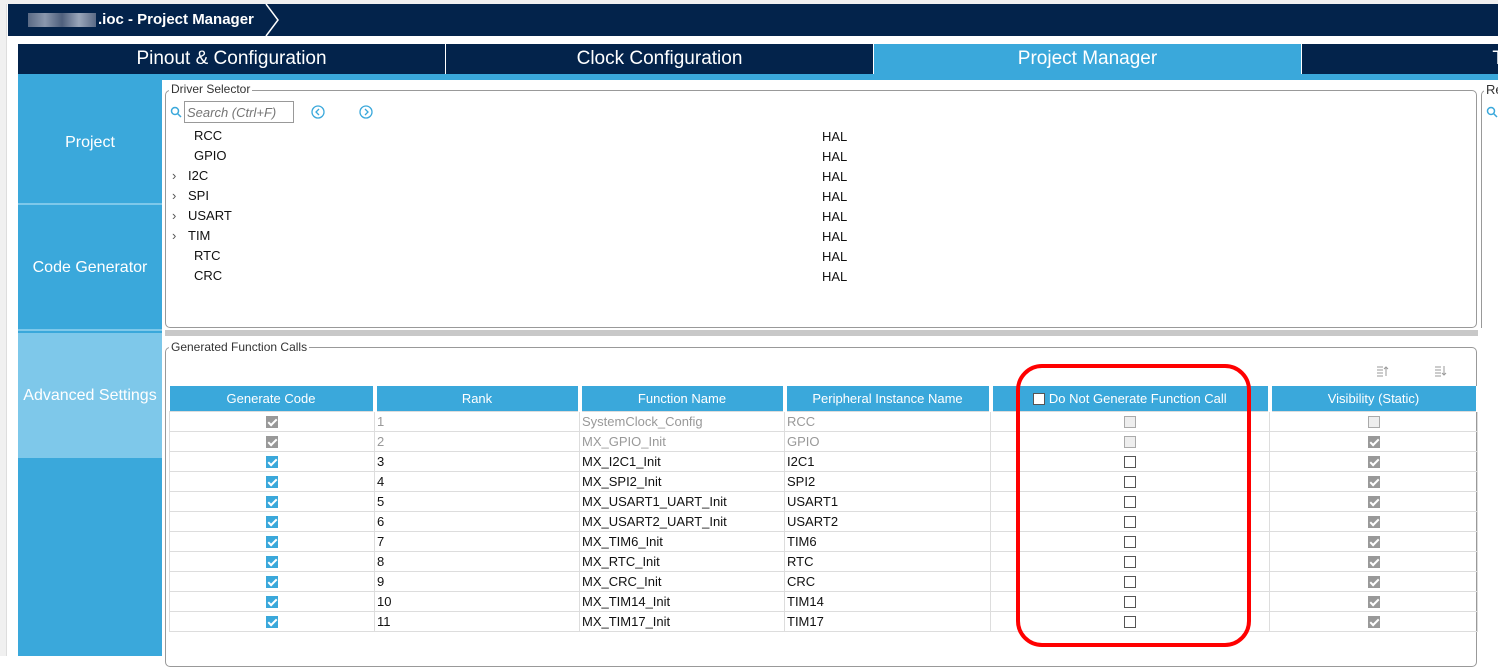  What do you see at coordinates (823, 621) in the screenshot?
I see `table-row: 11 MX_TIM17_Init TIM17` at bounding box center [823, 621].